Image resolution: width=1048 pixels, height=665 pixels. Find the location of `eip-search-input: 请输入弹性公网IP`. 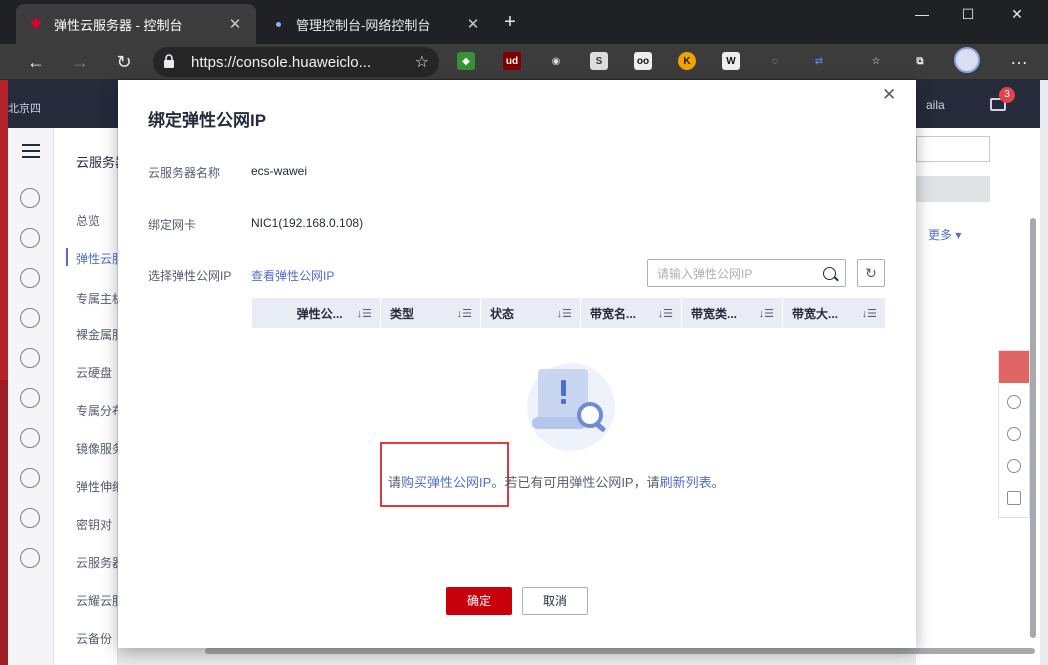

eip-search-input: 请输入弹性公网IP is located at coordinates (746, 273).